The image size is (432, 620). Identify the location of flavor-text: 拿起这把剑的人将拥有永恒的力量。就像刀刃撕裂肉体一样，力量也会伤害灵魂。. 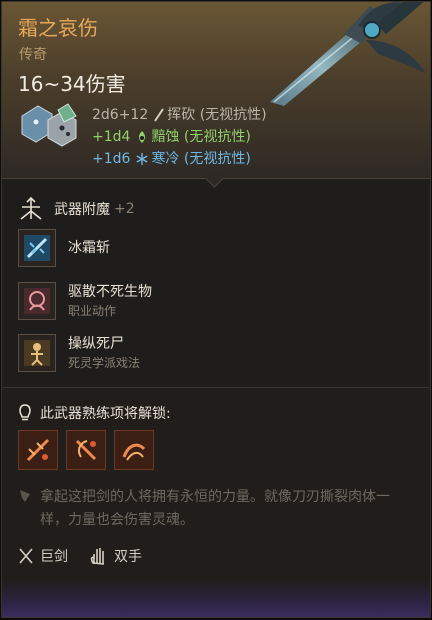
(215, 508).